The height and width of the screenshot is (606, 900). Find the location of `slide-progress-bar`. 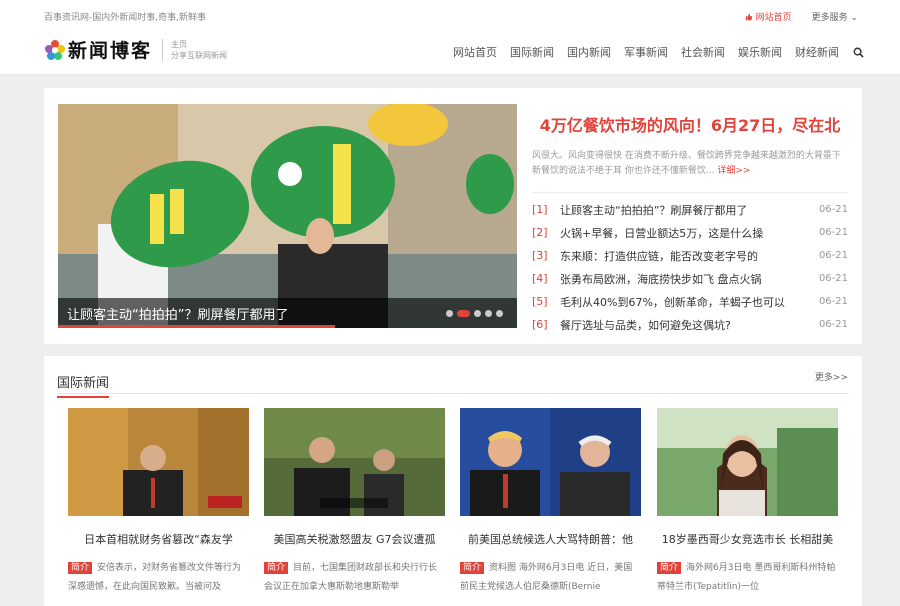

slide-progress-bar is located at coordinates (196, 326).